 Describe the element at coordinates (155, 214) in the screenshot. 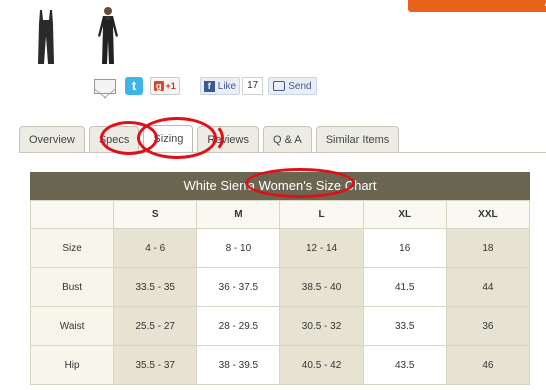

I see `column-header-s: S` at that location.